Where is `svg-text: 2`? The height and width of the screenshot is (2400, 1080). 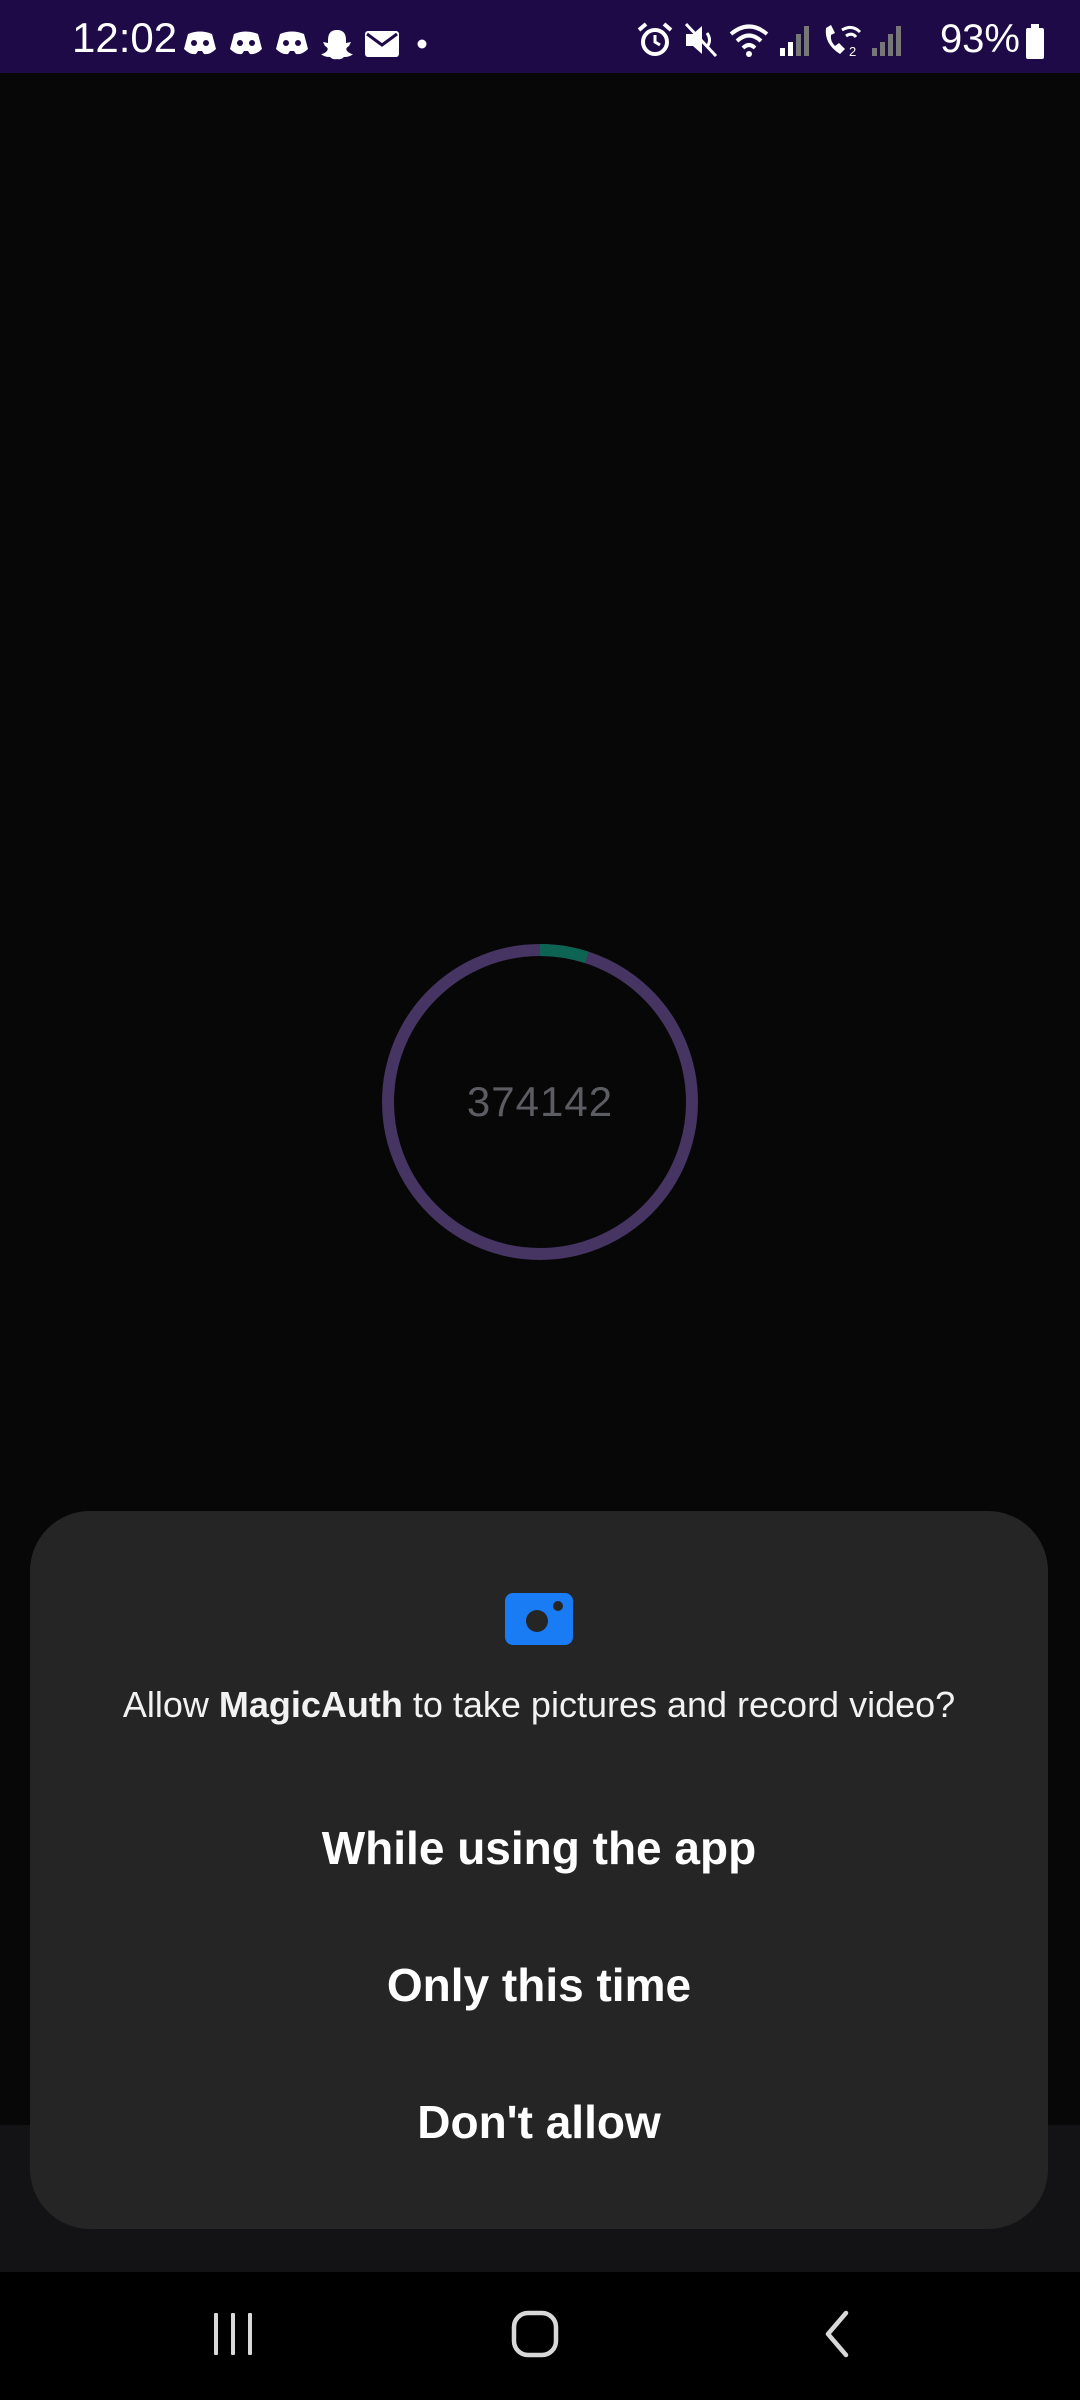
svg-text: 2 is located at coordinates (852, 51).